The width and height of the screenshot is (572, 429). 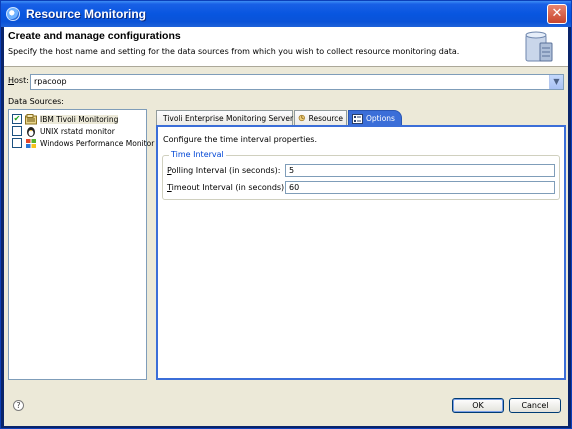 I want to click on close-button: ✕, so click(x=557, y=14).